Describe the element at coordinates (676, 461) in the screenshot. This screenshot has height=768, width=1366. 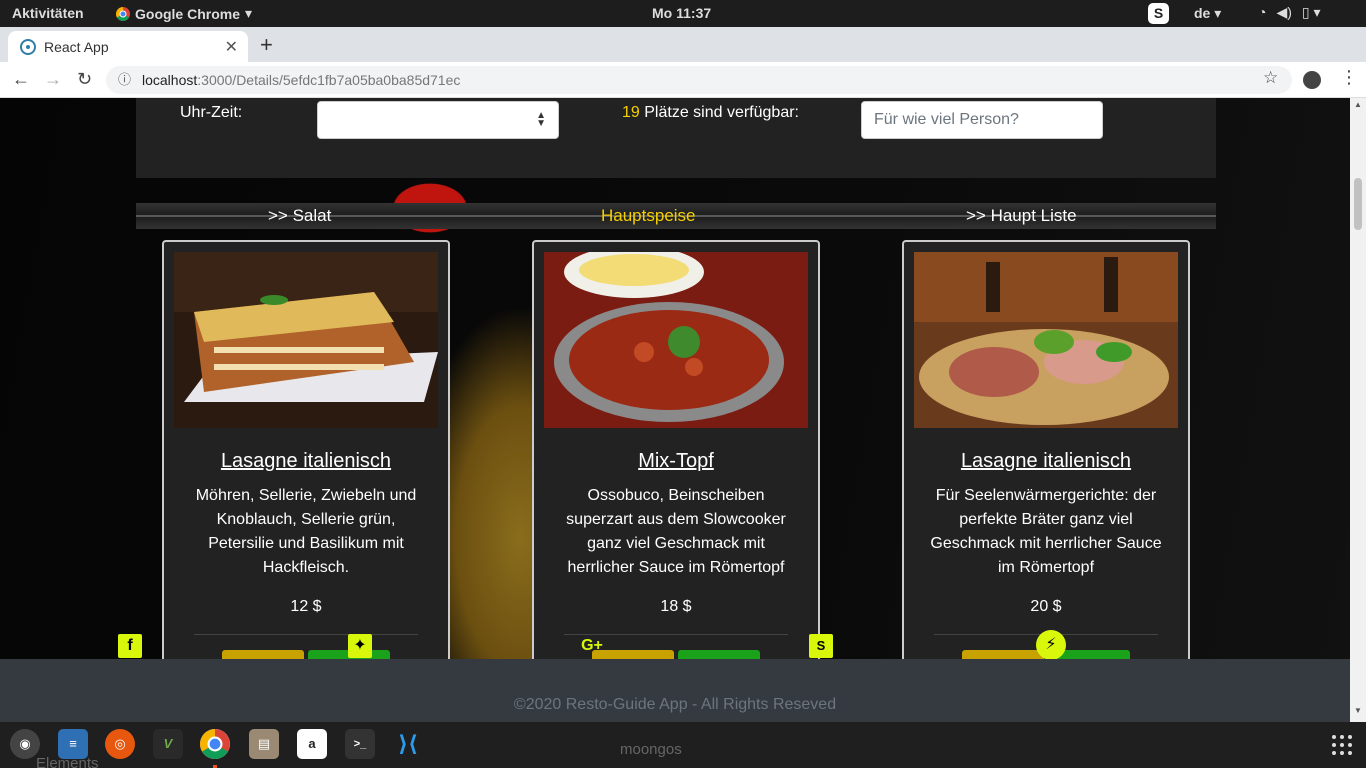
I see `dish-name: Mix-Topf` at that location.